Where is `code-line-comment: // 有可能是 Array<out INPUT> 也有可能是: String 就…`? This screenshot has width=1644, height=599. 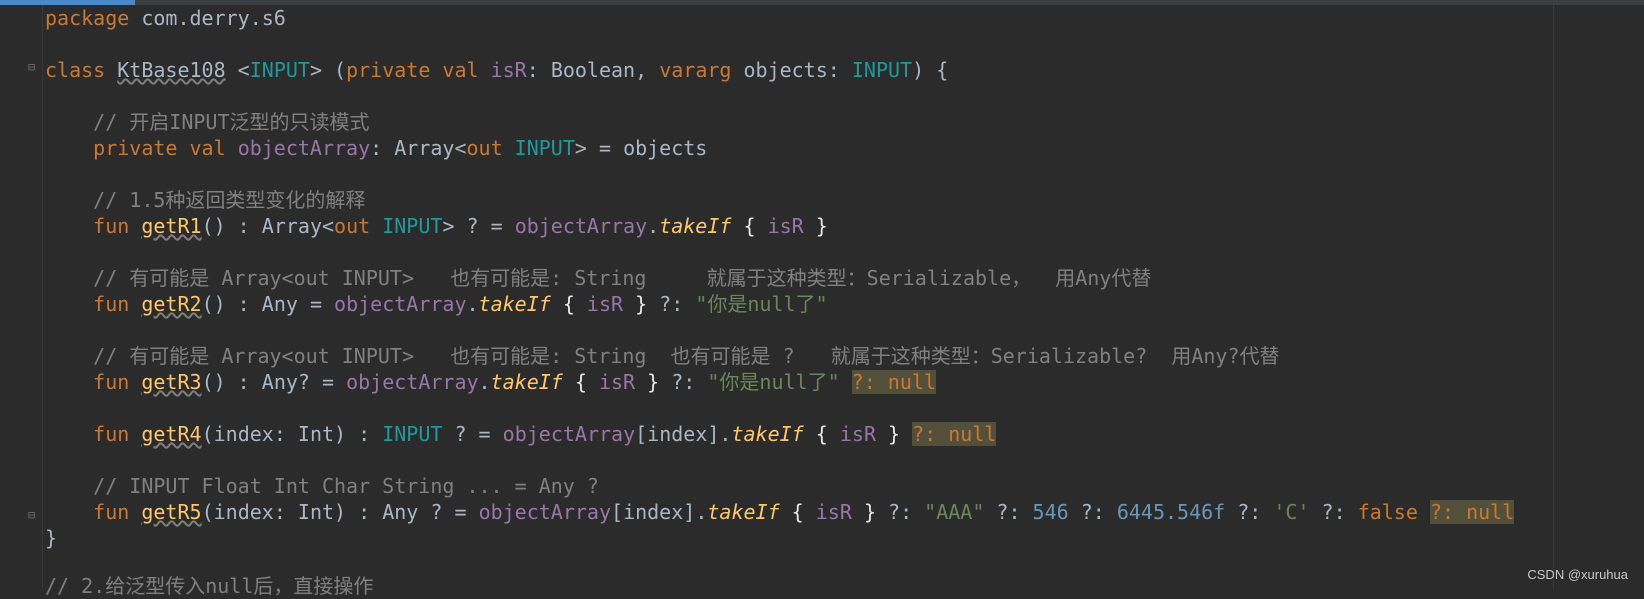
code-line-comment: // 有可能是 Array<out INPUT> 也有可能是: String 就… is located at coordinates (844, 278).